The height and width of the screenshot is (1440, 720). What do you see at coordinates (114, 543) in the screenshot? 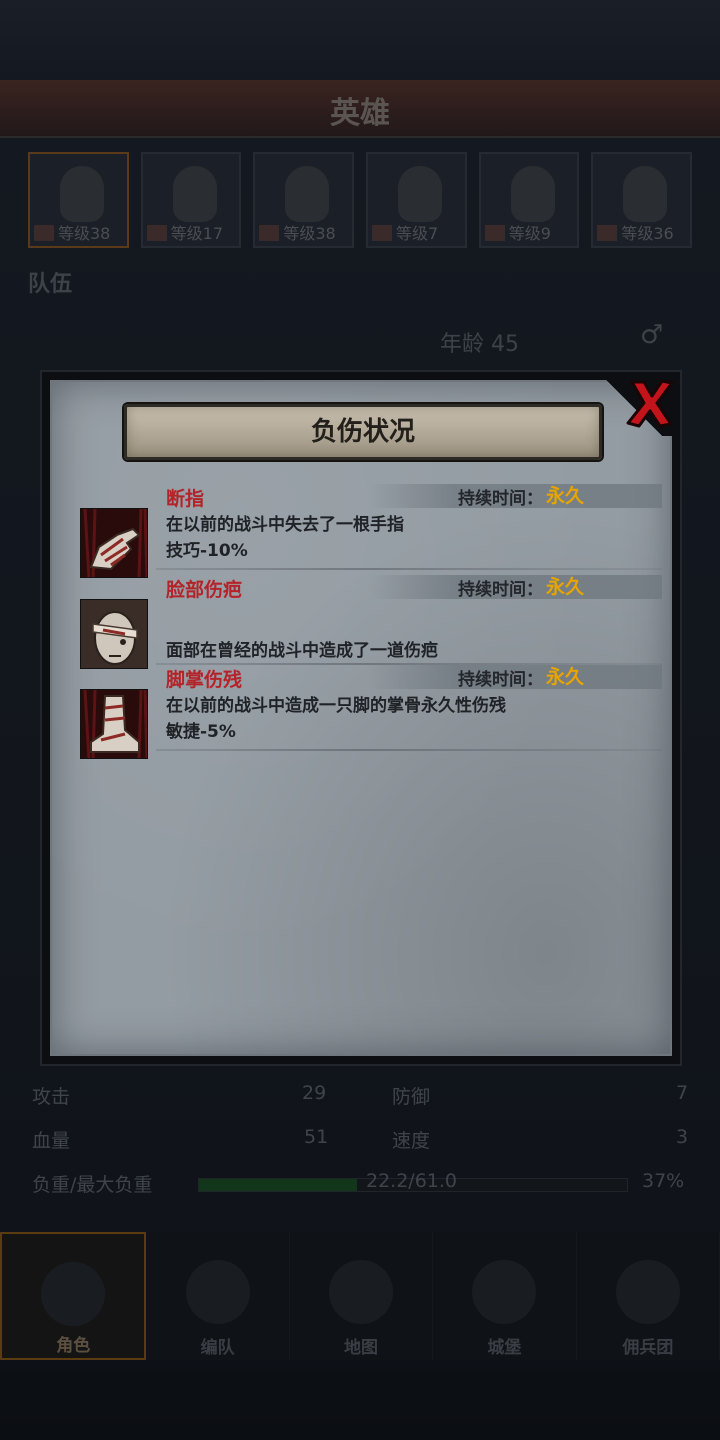
I see `bandaged-hand-icon` at bounding box center [114, 543].